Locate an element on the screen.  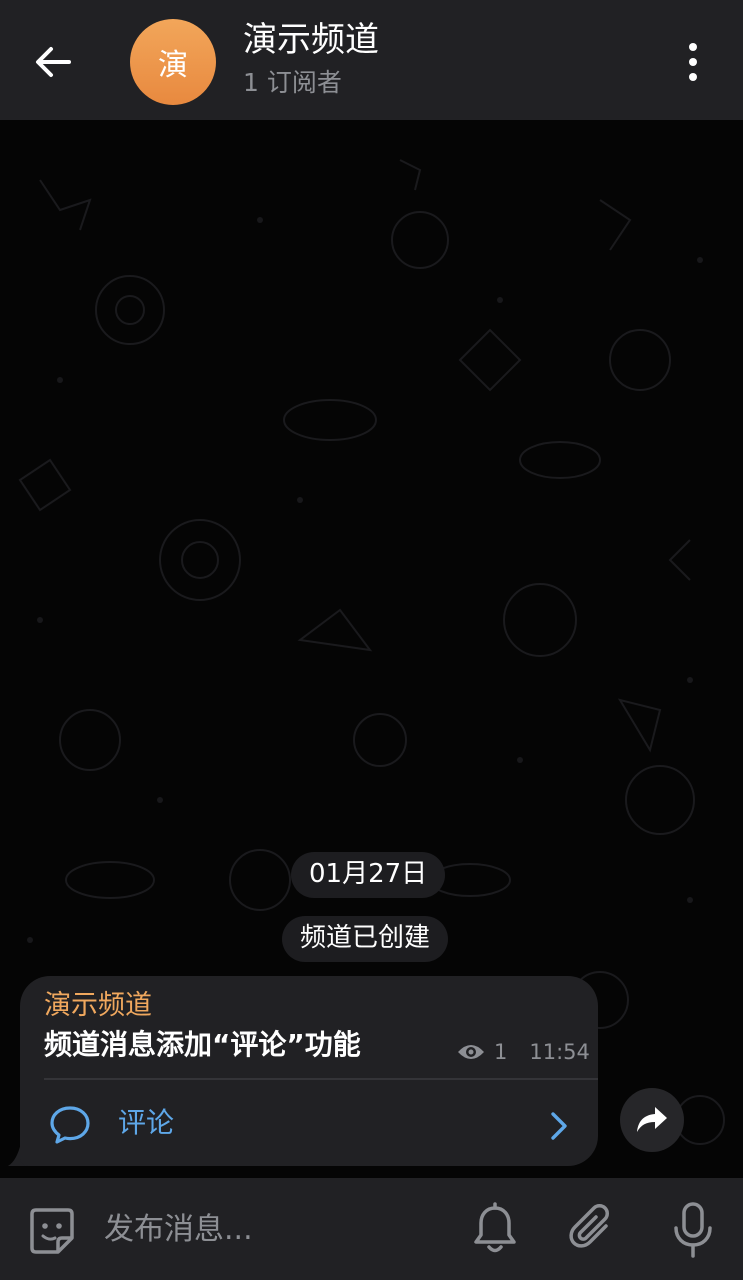
avatar-letter: 演 is located at coordinates (173, 65).